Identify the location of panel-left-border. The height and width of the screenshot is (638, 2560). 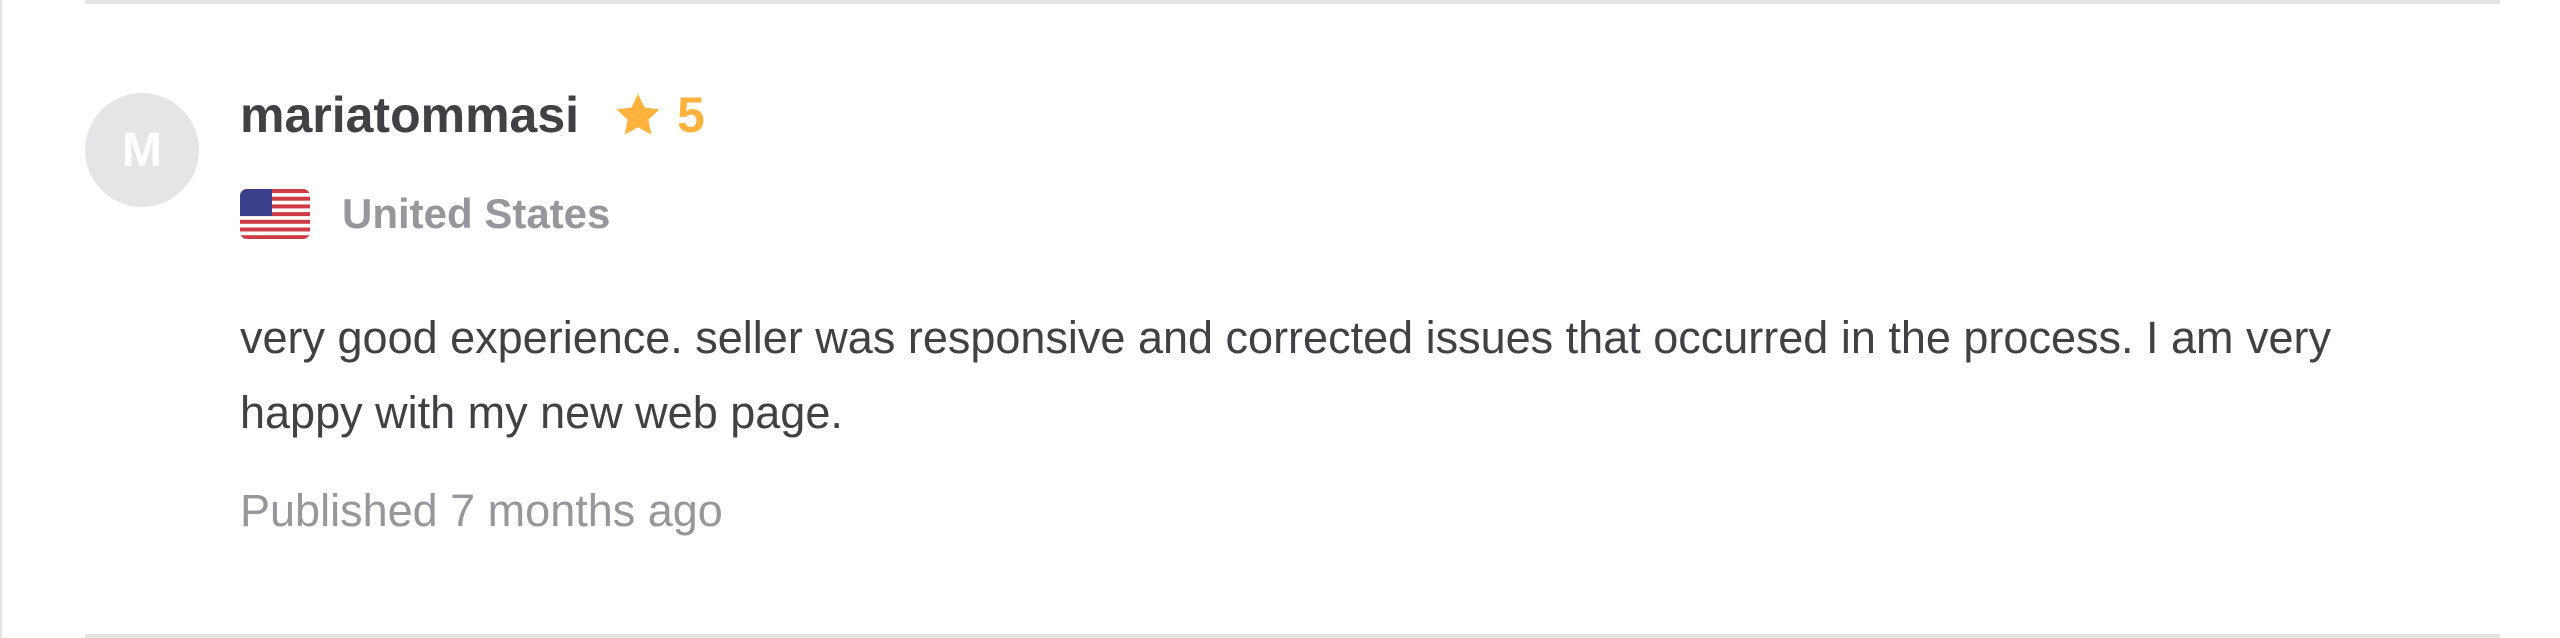
(1, 319).